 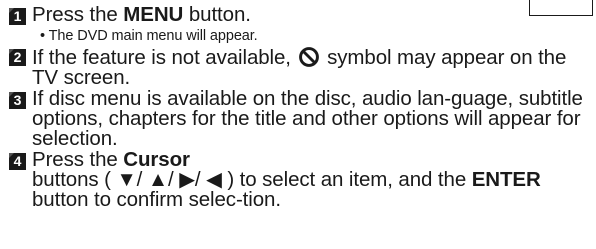 What do you see at coordinates (217, 14) in the screenshot?
I see `step-1-text-post: button.` at bounding box center [217, 14].